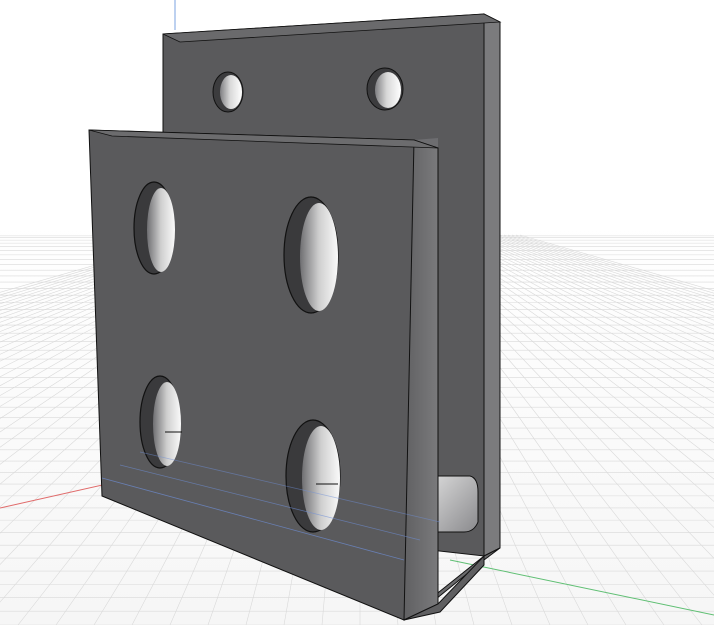 The height and width of the screenshot is (625, 714). What do you see at coordinates (228, 92) in the screenshot?
I see `back-plate-hole-left` at bounding box center [228, 92].